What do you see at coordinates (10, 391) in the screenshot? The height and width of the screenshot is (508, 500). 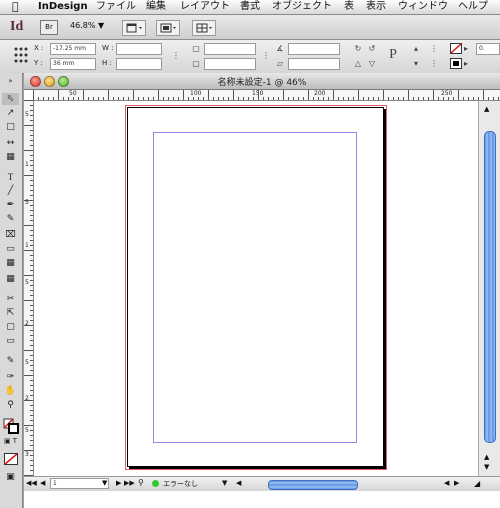 I see `hand-tool-icon: ✋` at bounding box center [10, 391].